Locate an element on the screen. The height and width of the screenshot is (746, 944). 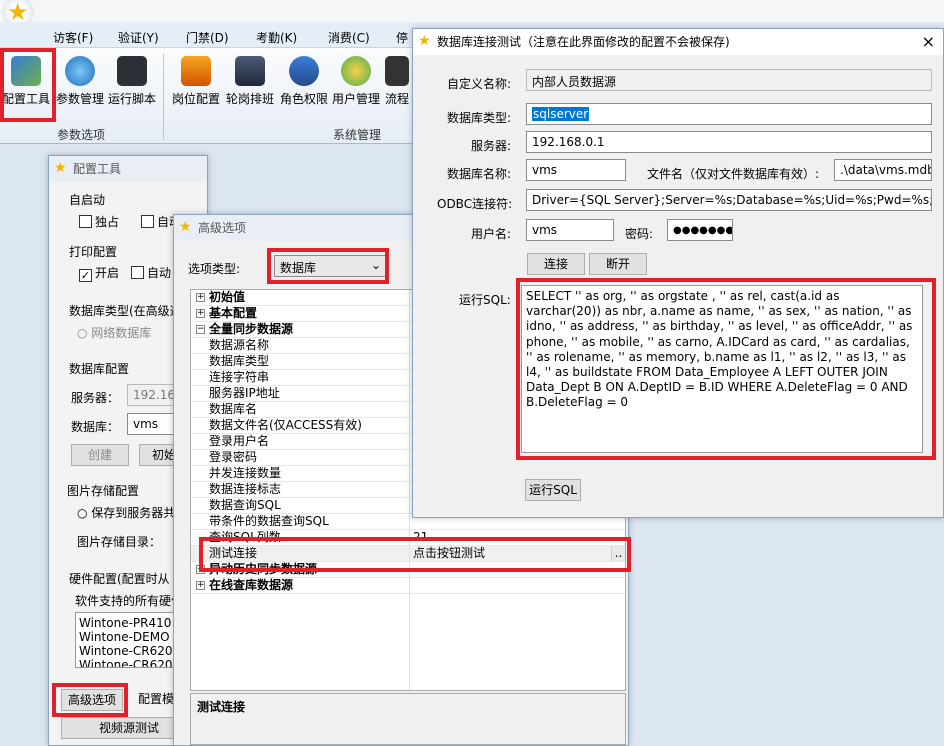
config-tool-button: 配置工具 is located at coordinates (26, 81).